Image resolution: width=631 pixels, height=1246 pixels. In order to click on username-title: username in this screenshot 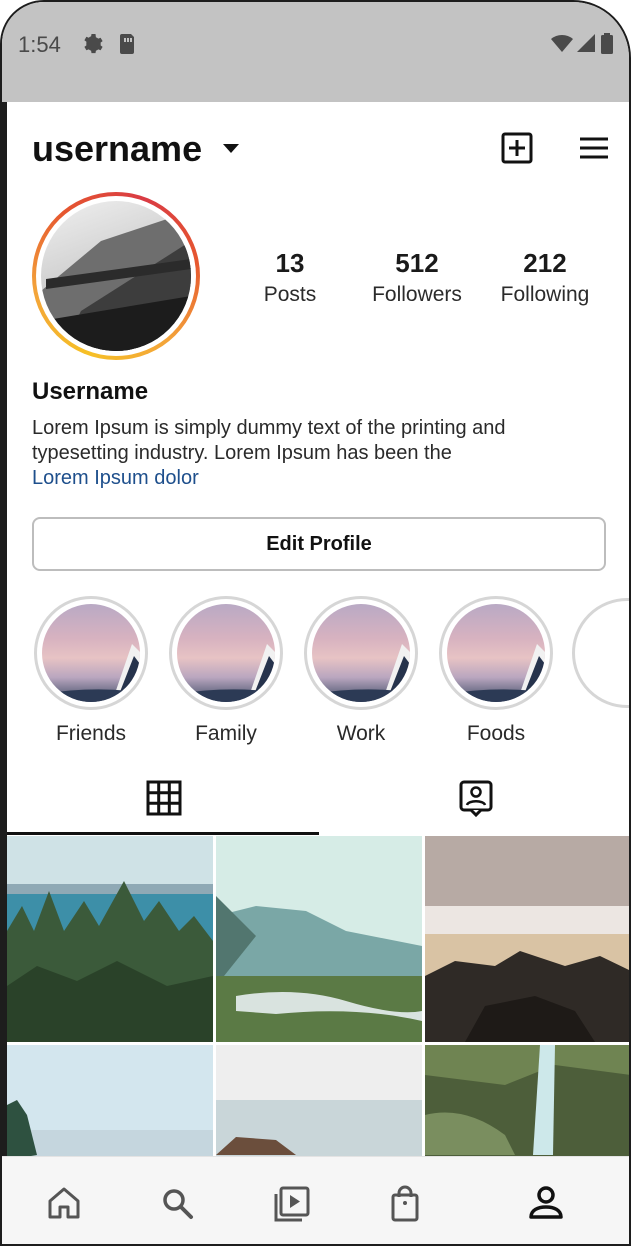, I will do `click(117, 149)`.